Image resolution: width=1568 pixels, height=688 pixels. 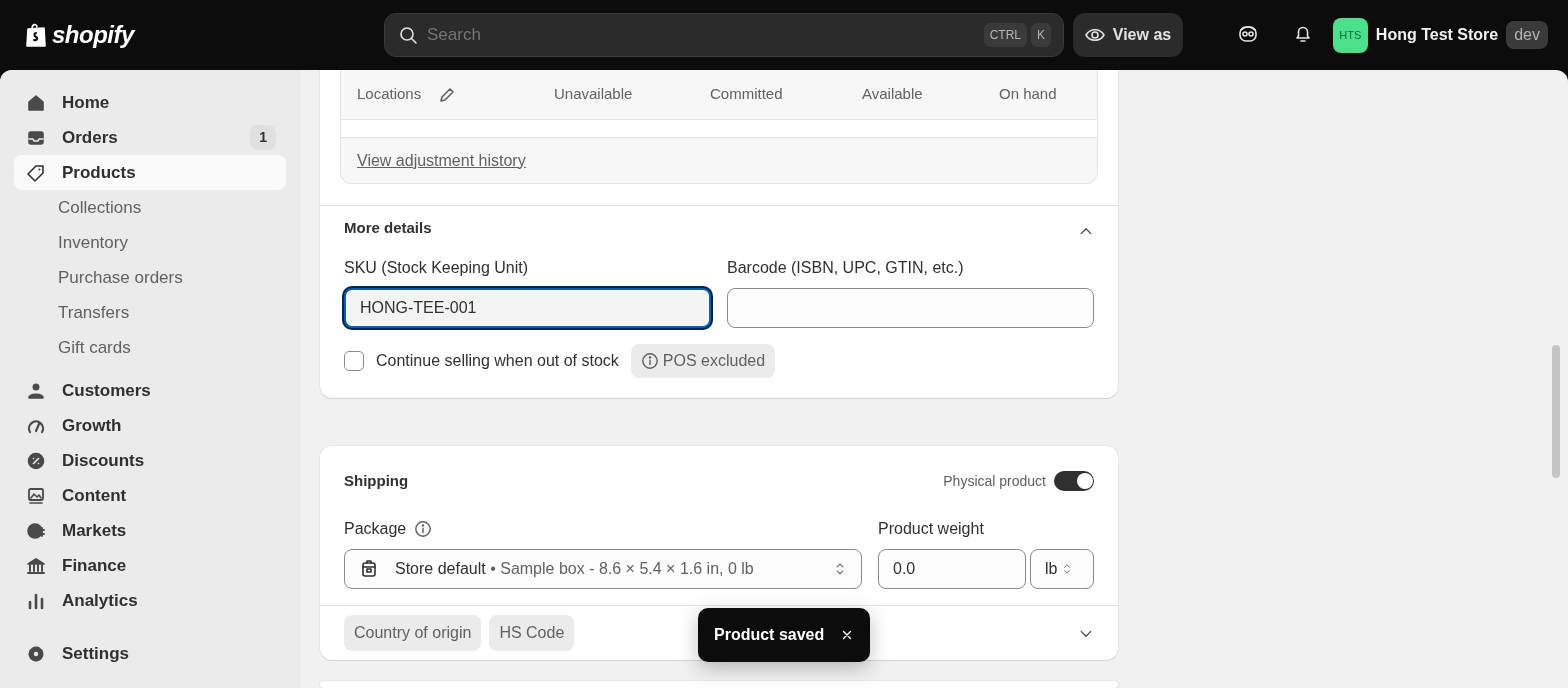 What do you see at coordinates (150, 312) in the screenshot?
I see `nav-subitem: Transfers` at bounding box center [150, 312].